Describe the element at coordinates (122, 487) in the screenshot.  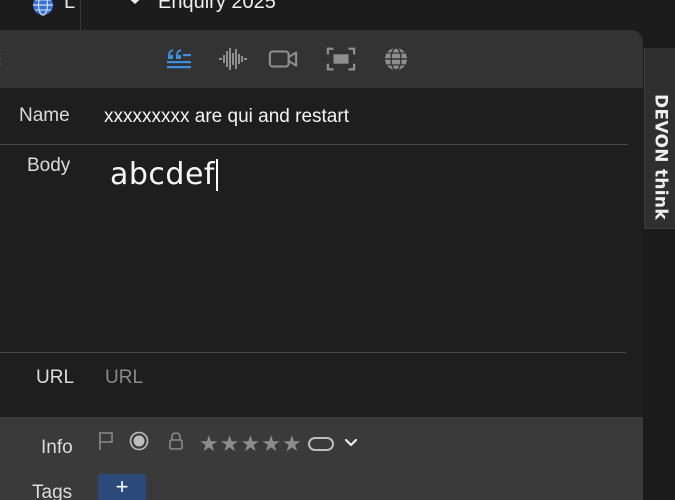
I see `add-tag-button: +` at that location.